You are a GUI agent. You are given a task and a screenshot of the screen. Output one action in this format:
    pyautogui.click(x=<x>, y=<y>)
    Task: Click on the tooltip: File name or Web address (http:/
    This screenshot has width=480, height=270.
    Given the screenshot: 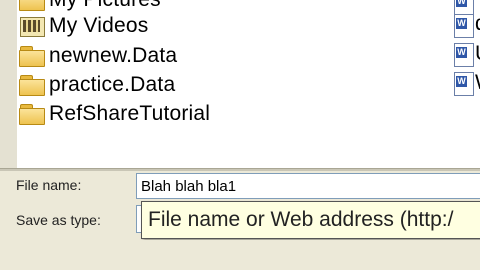 What is the action you would take?
    pyautogui.click(x=310, y=220)
    